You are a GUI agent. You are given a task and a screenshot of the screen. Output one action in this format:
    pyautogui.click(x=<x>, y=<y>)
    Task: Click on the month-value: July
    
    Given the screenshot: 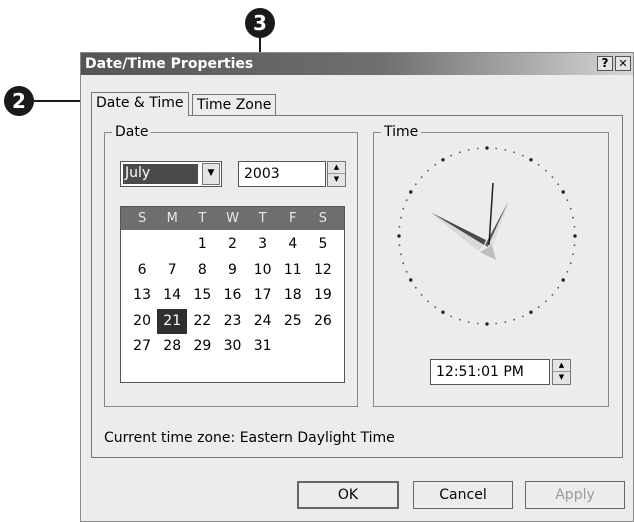 What is the action you would take?
    pyautogui.click(x=160, y=174)
    